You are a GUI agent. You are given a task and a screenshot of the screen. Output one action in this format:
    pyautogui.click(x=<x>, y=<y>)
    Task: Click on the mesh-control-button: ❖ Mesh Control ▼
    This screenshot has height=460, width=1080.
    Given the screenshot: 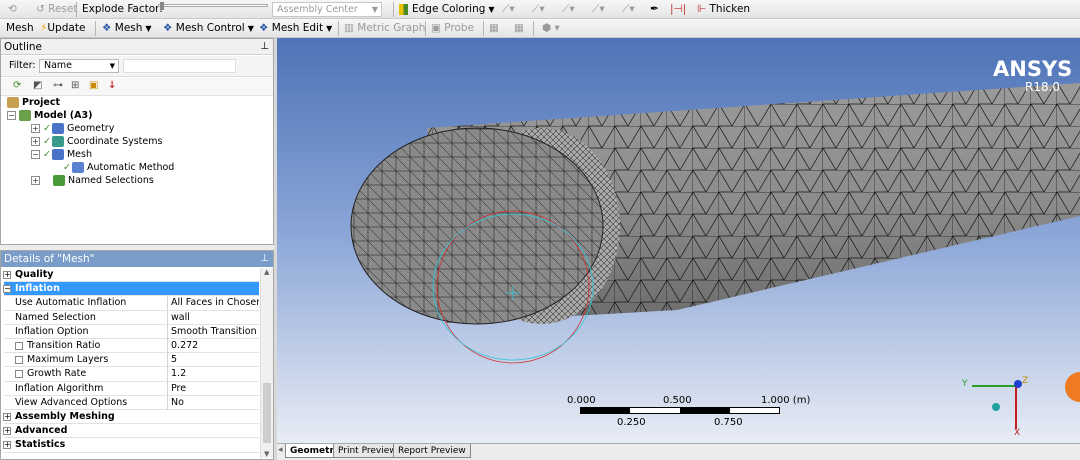 What is the action you would take?
    pyautogui.click(x=208, y=28)
    